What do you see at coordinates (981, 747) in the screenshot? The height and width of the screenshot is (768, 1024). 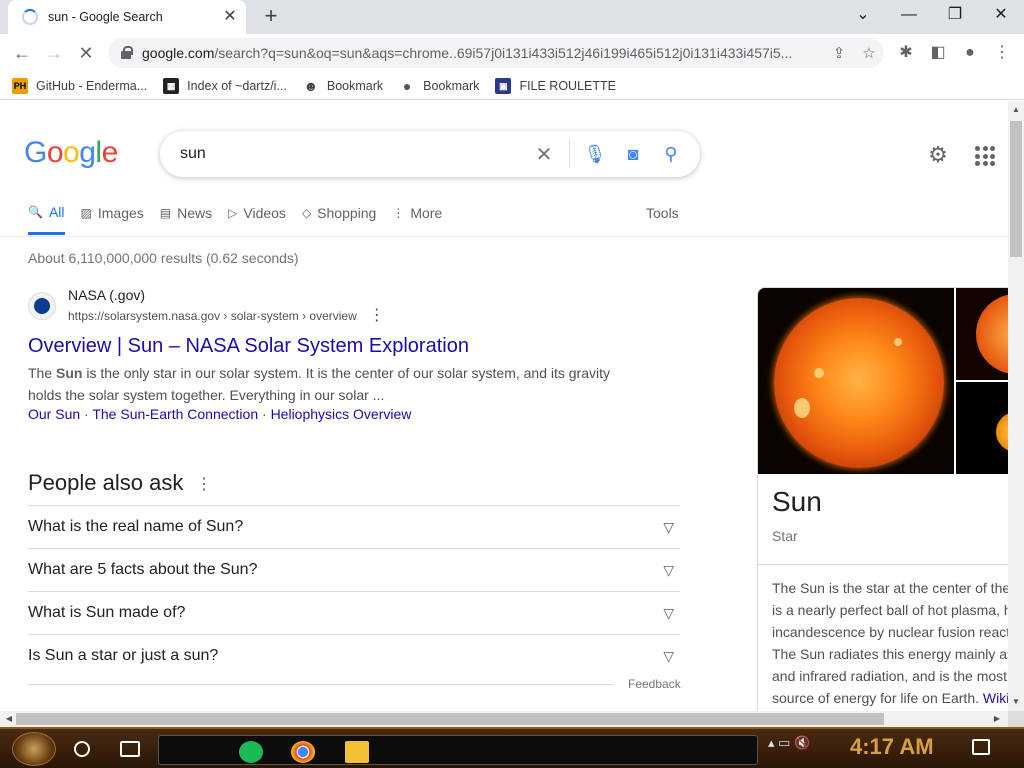 I see `notifications-icon` at bounding box center [981, 747].